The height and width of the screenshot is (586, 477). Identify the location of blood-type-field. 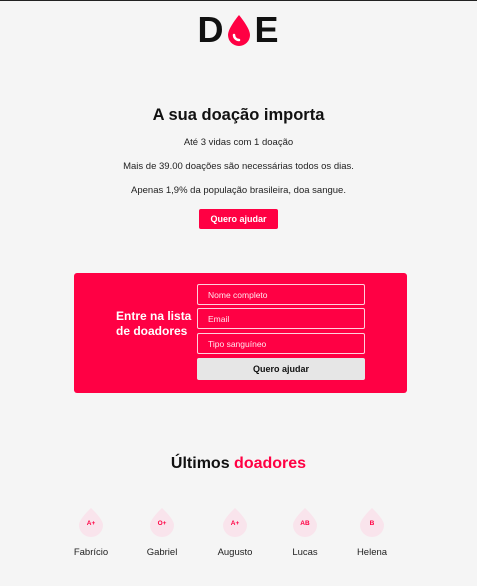
(281, 343).